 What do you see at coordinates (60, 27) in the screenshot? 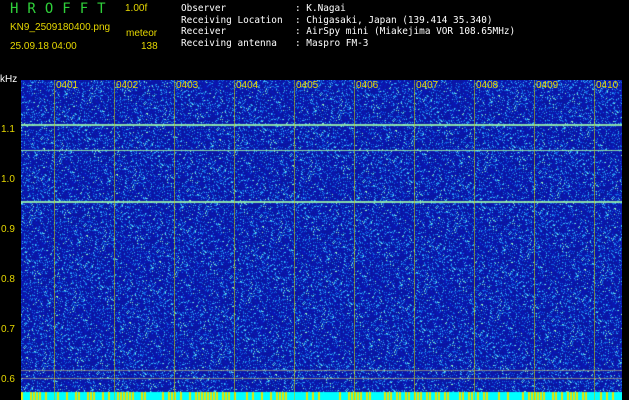
I see `filename-label: KN9_2509180400.png` at bounding box center [60, 27].